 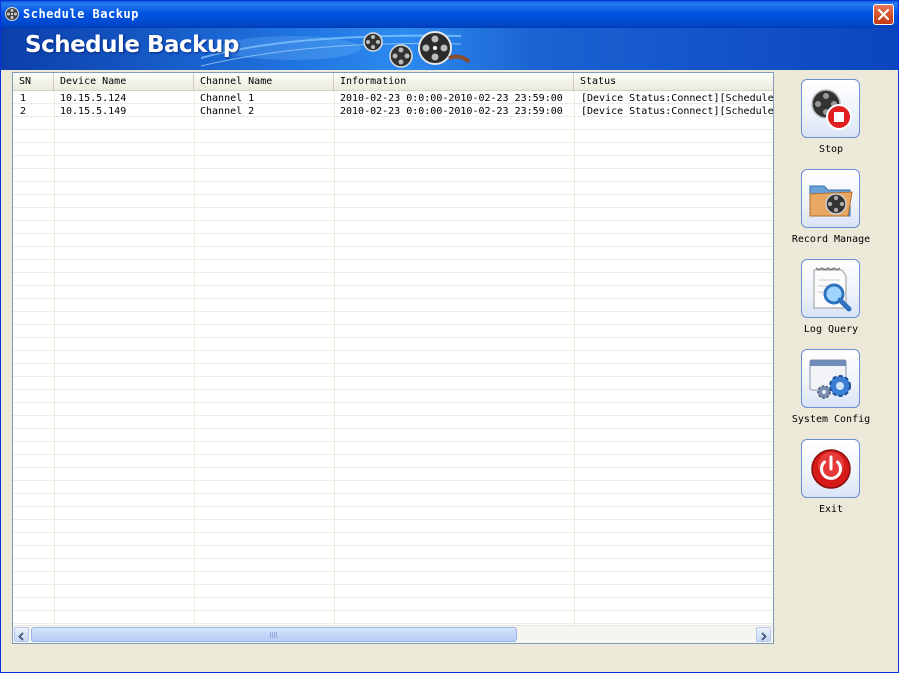 I want to click on cell-sn: 1, so click(x=23, y=98).